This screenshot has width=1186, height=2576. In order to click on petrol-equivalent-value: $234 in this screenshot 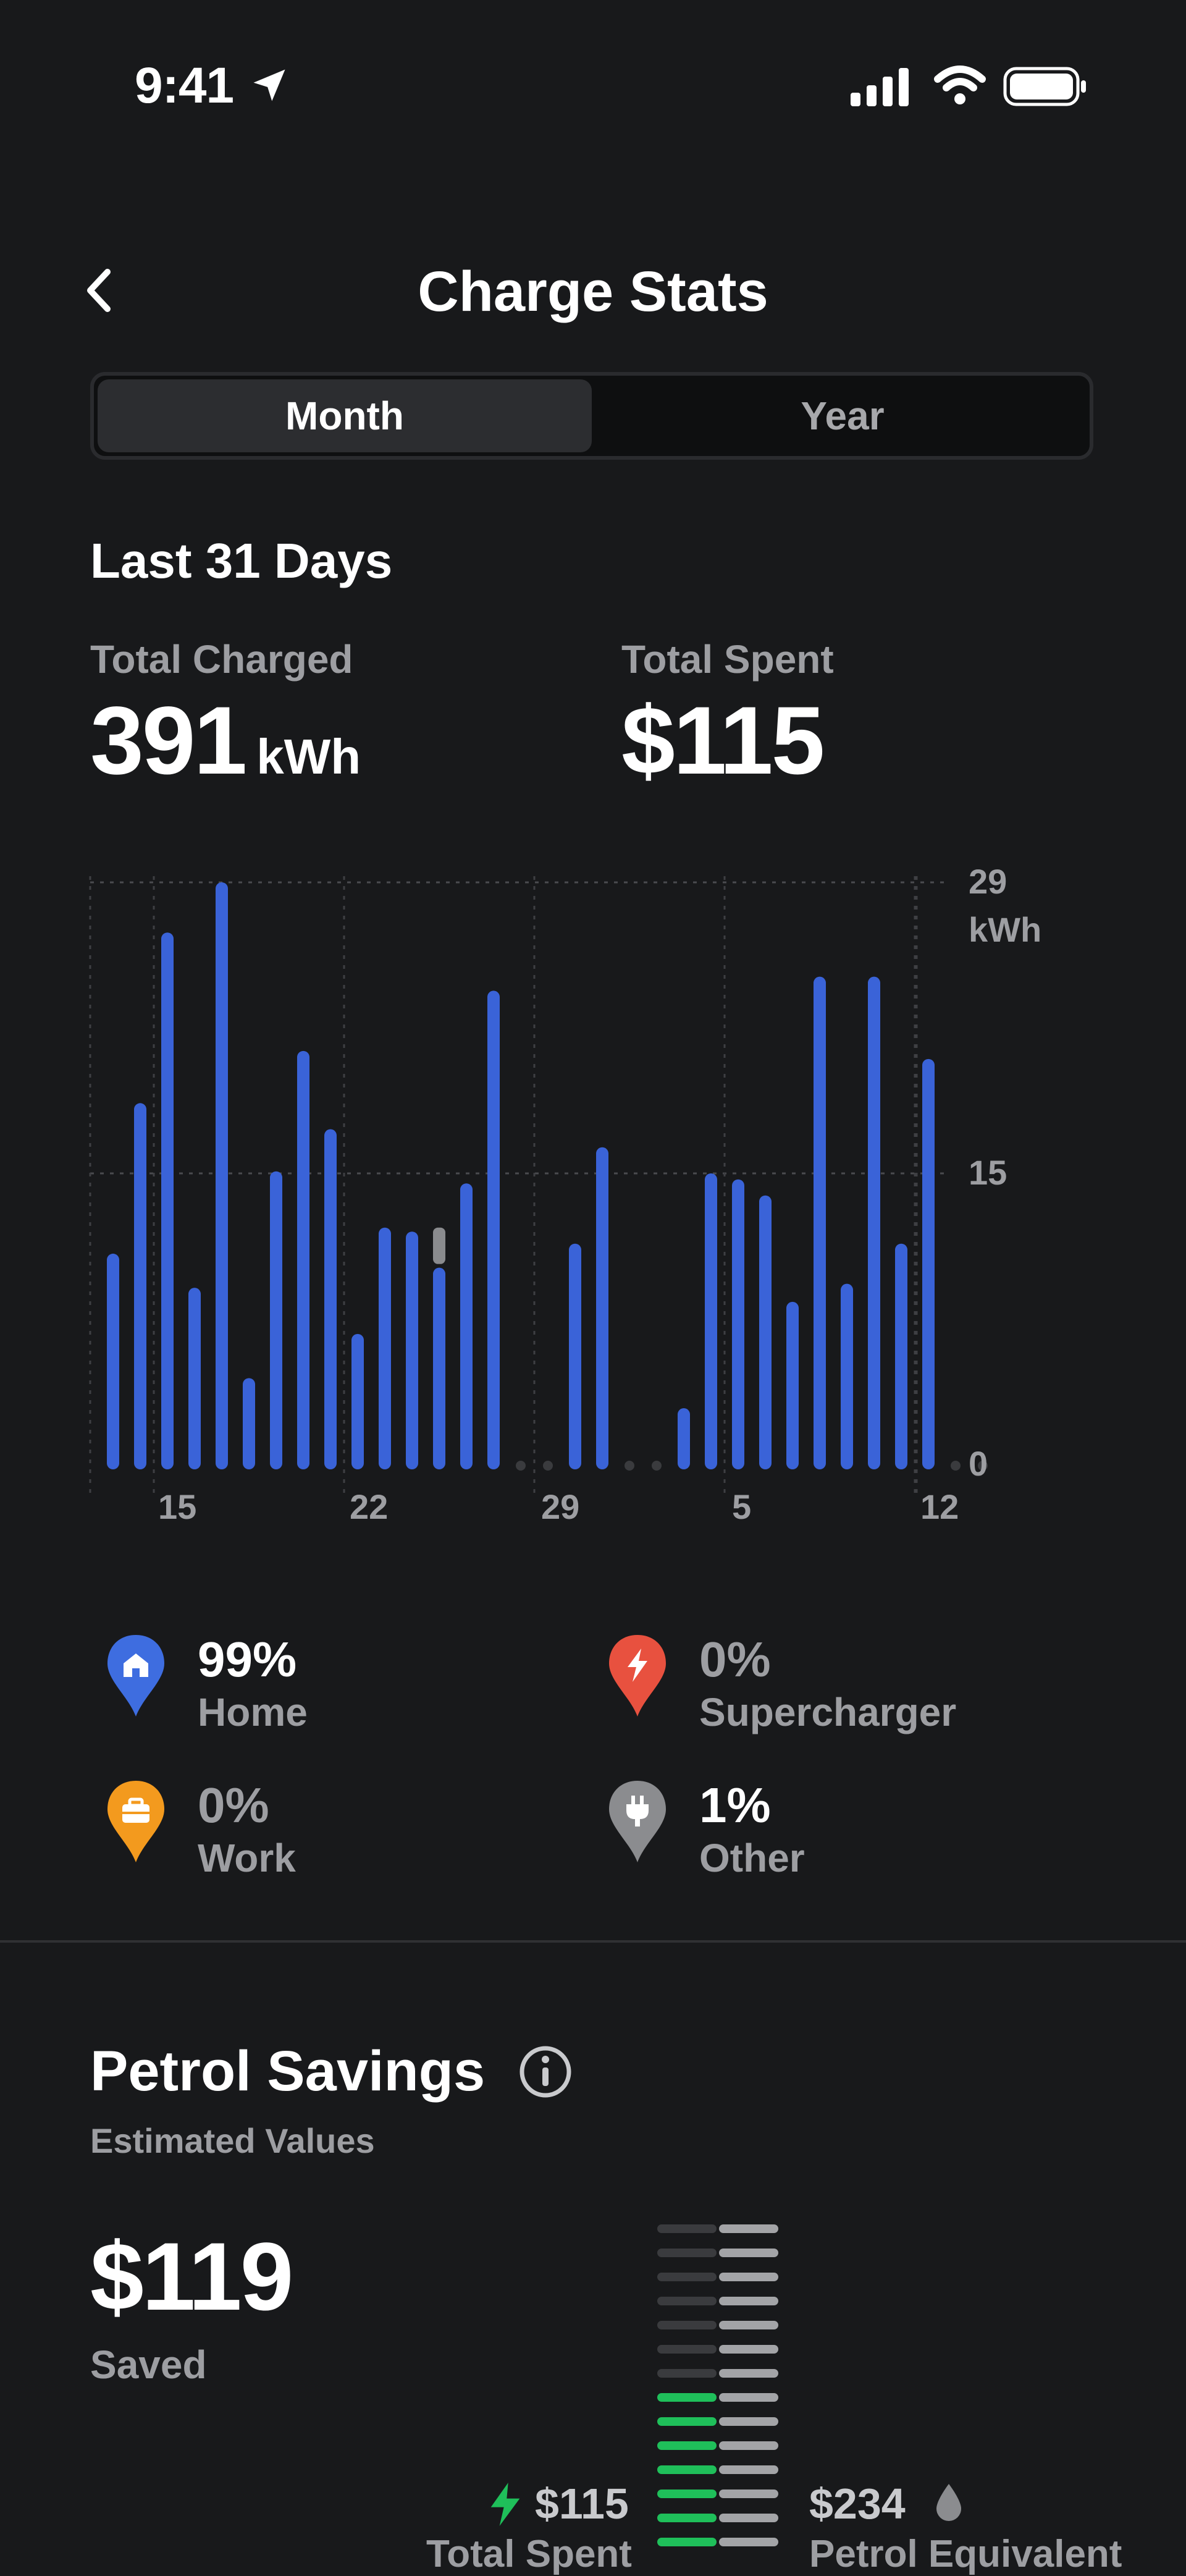, I will do `click(857, 2504)`.